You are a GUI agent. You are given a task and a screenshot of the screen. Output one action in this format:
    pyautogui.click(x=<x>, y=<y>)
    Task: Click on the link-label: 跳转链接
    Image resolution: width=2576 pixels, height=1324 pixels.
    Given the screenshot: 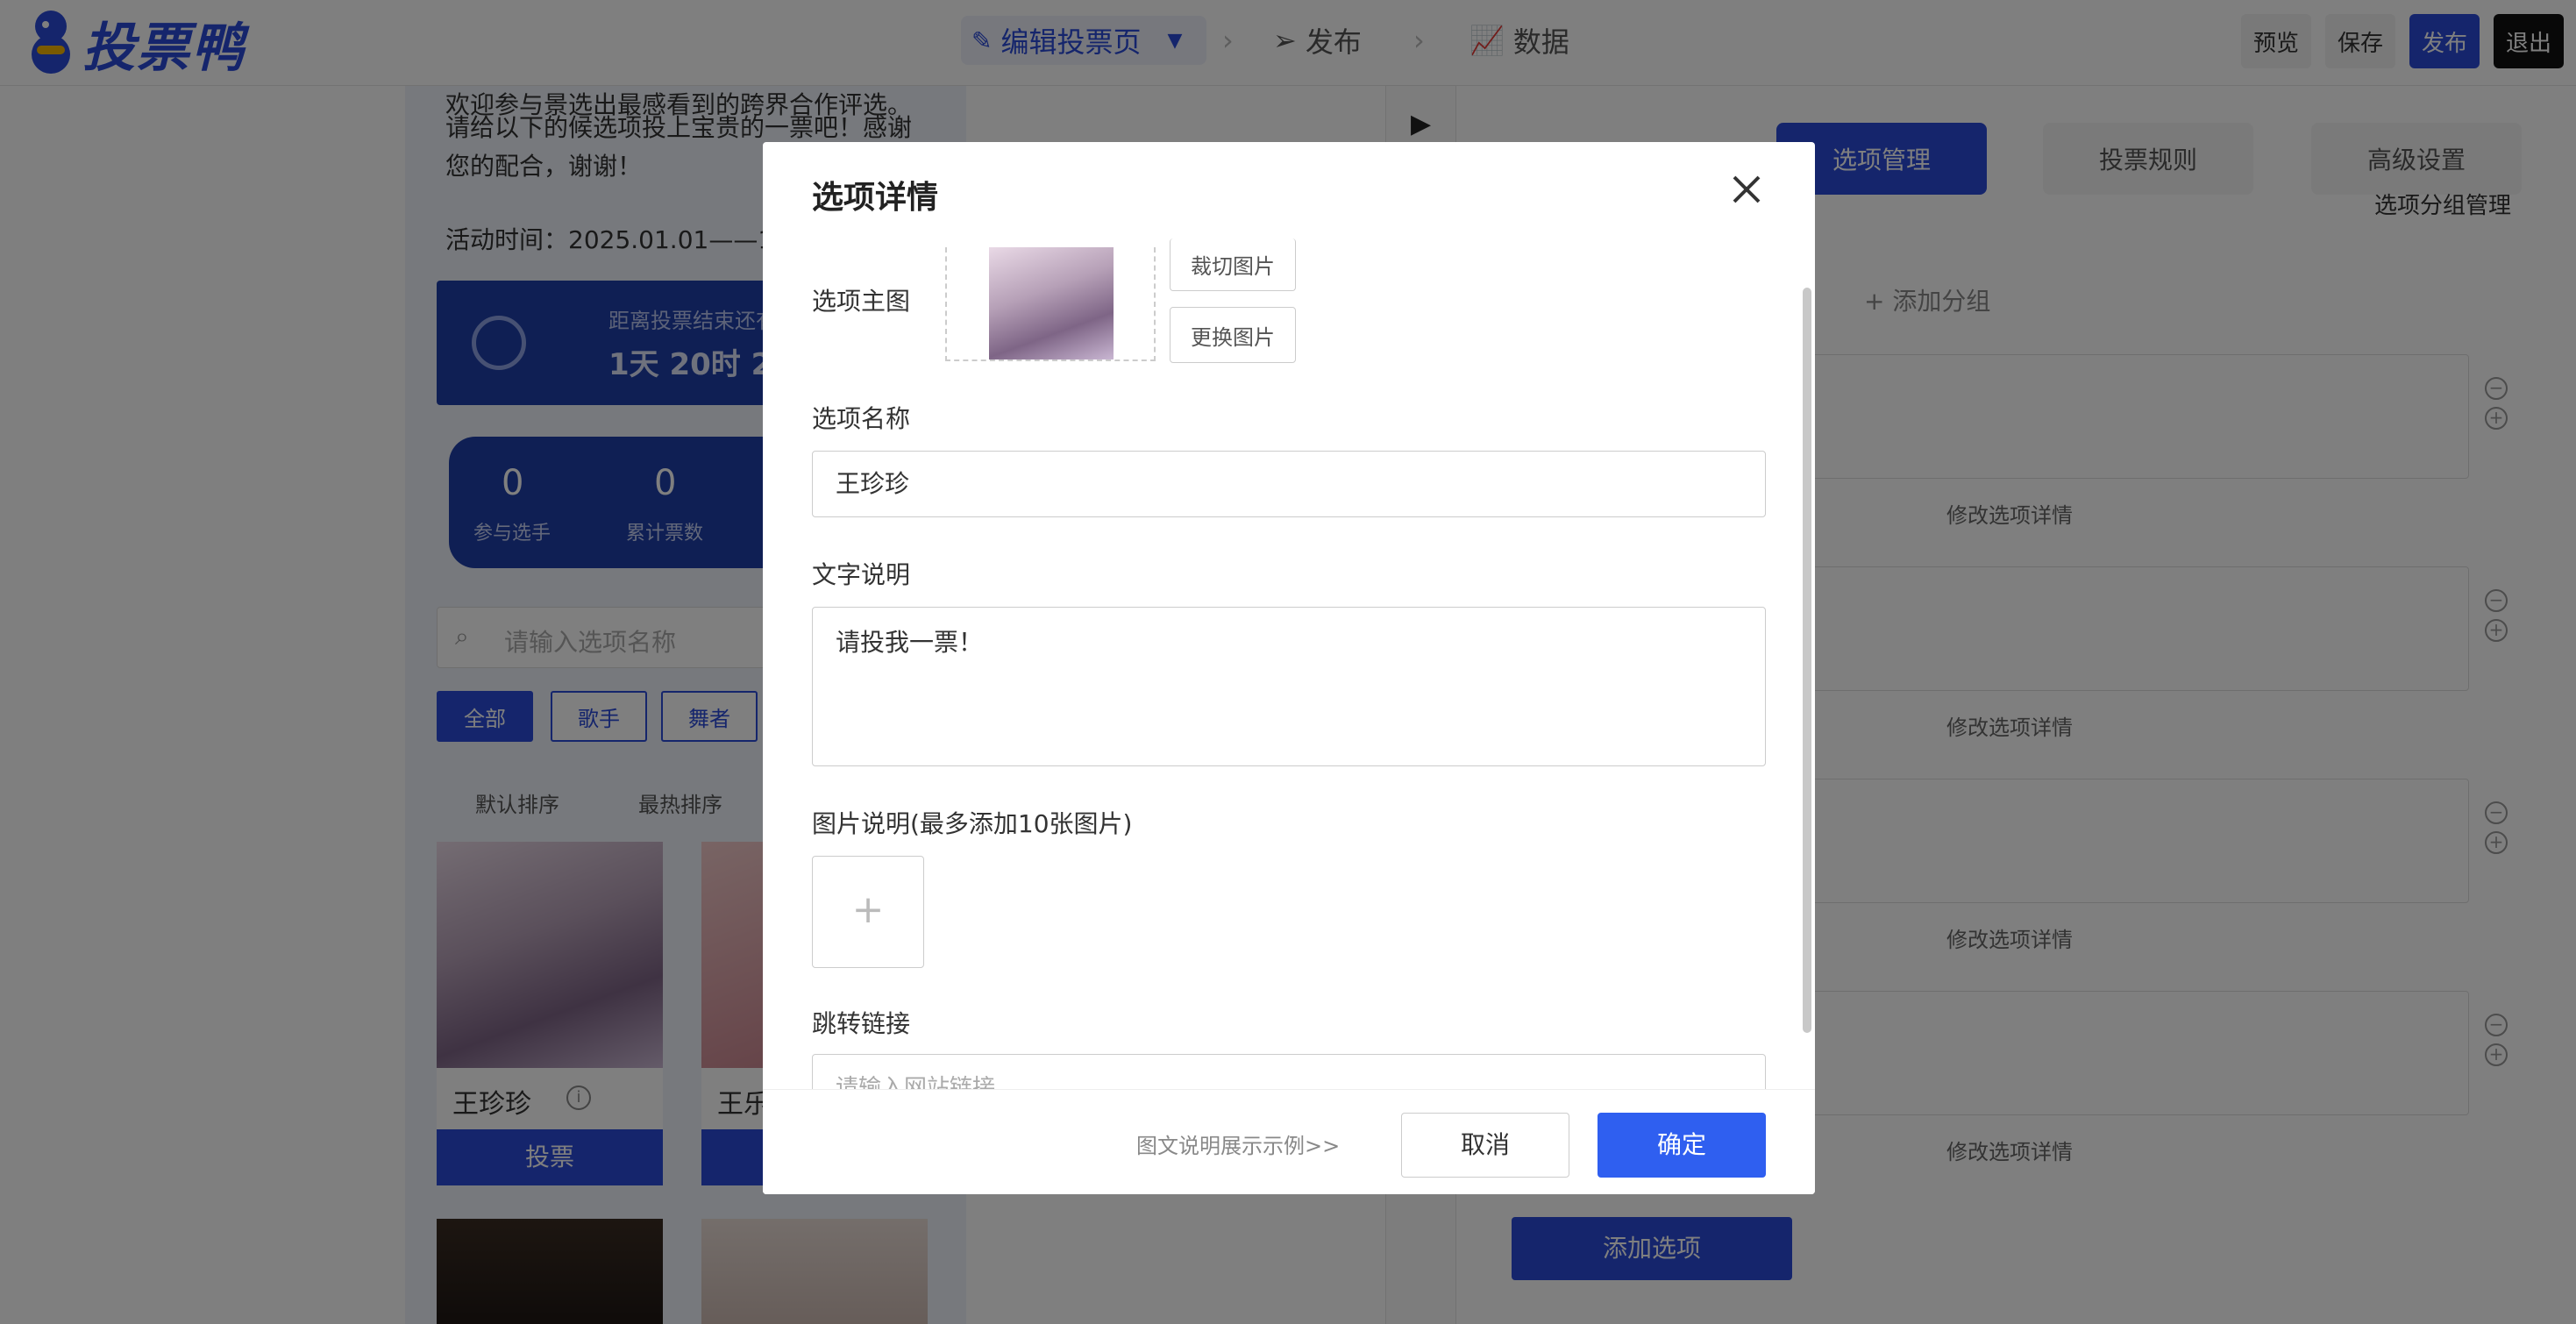 What is the action you would take?
    pyautogui.click(x=861, y=1023)
    